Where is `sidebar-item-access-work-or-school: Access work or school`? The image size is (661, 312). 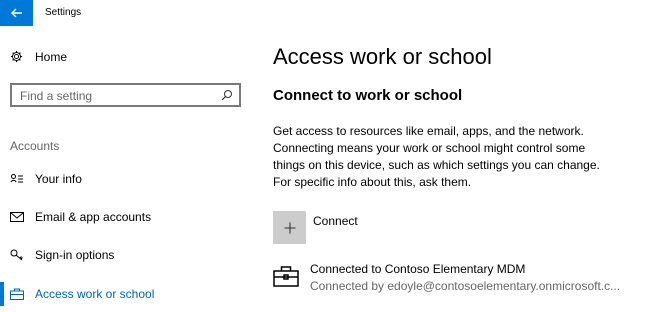
sidebar-item-access-work-or-school: Access work or school is located at coordinates (125, 294).